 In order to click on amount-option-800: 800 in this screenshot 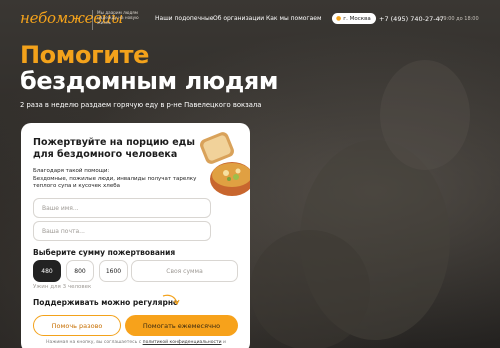, I will do `click(80, 271)`.